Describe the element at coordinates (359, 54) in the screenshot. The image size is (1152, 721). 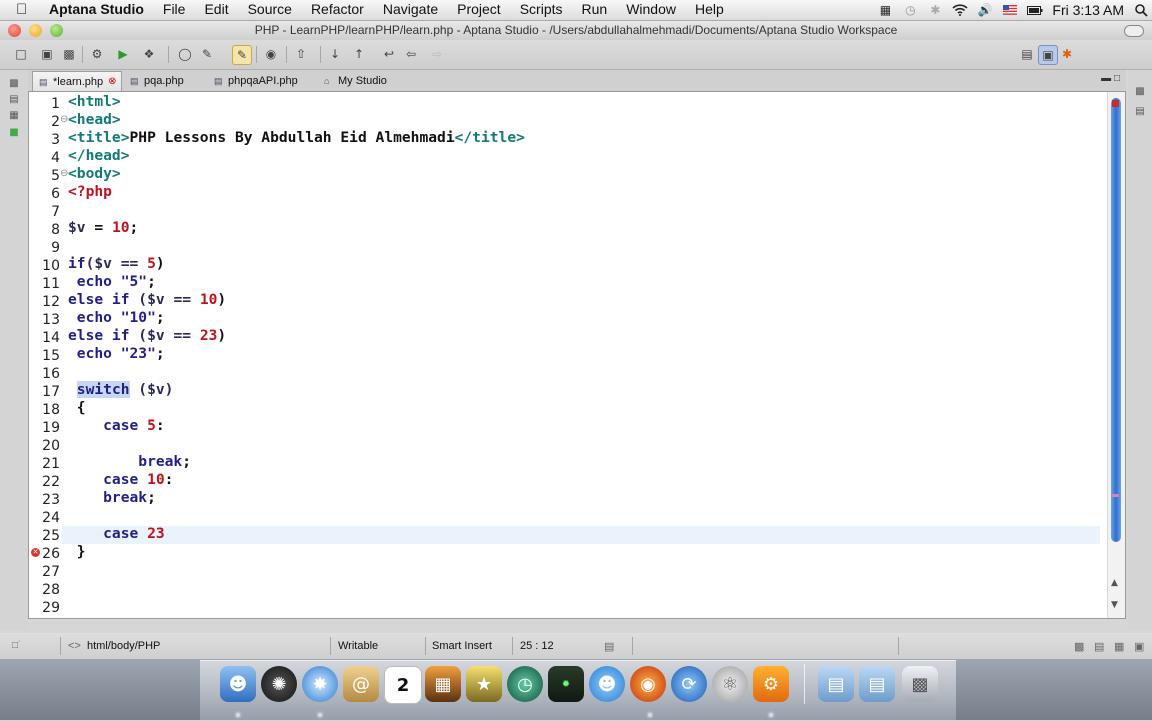
I see `prev-annotation-icon: ↑` at that location.